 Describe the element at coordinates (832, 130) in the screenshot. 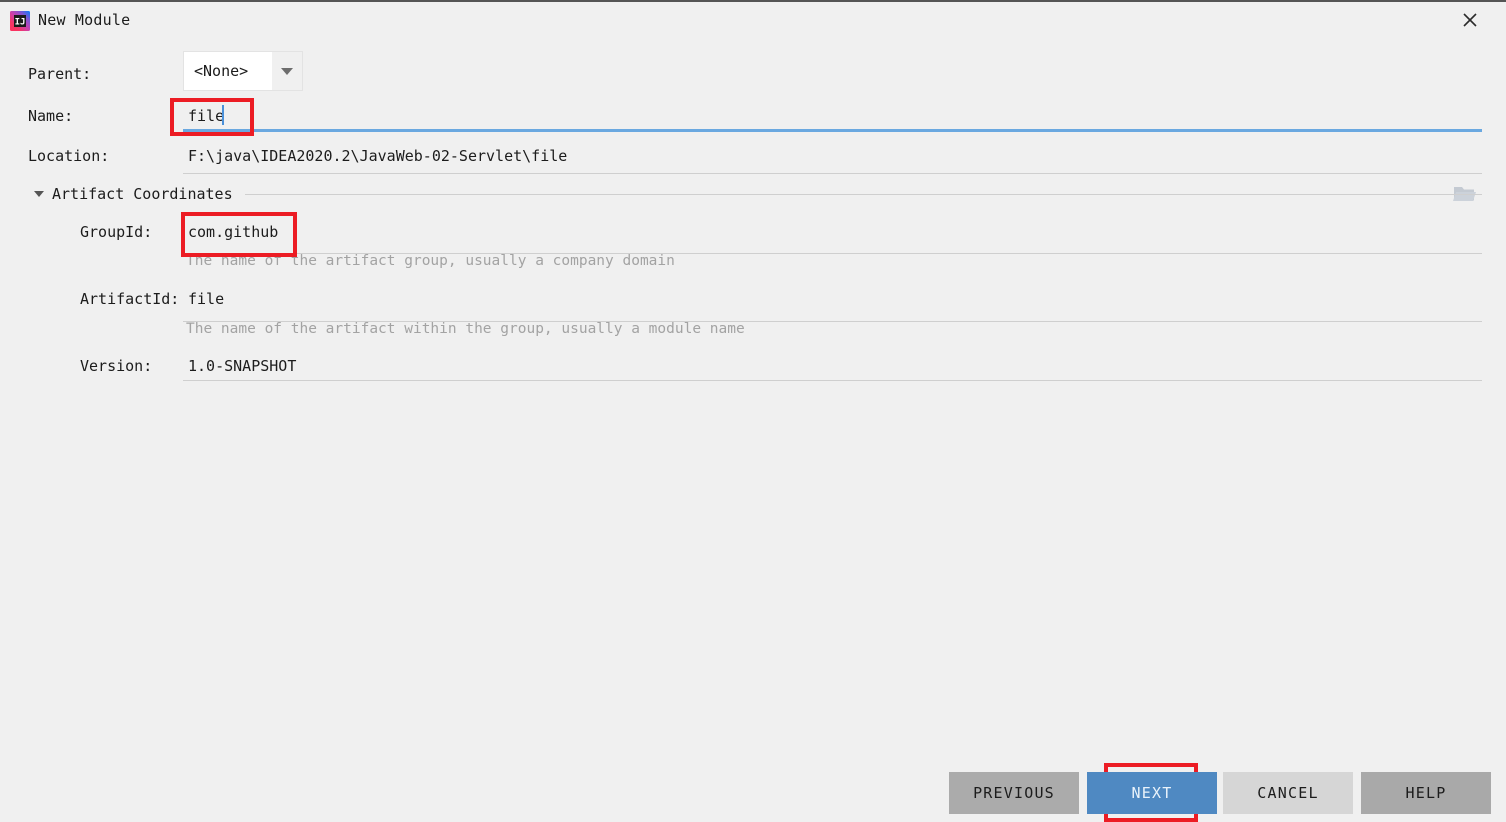

I see `name-input-focus-underline` at that location.